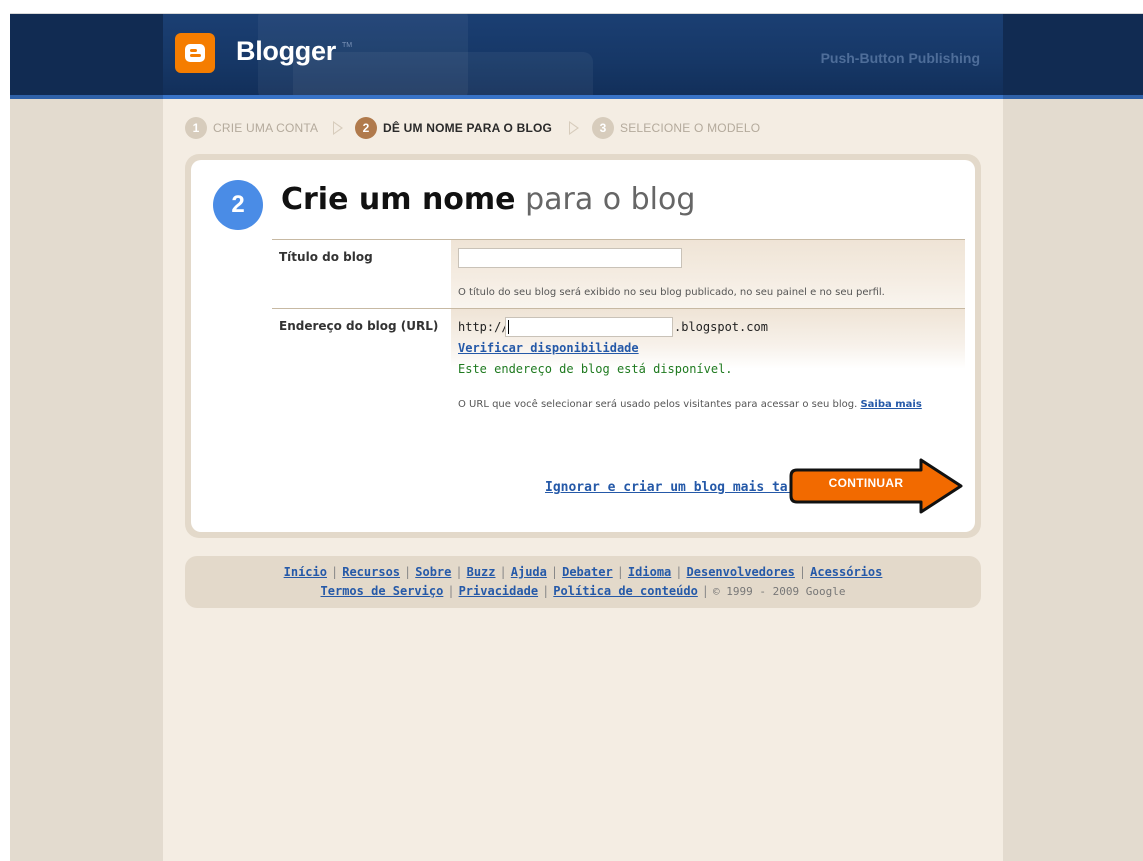  I want to click on step-badge: 2, so click(238, 205).